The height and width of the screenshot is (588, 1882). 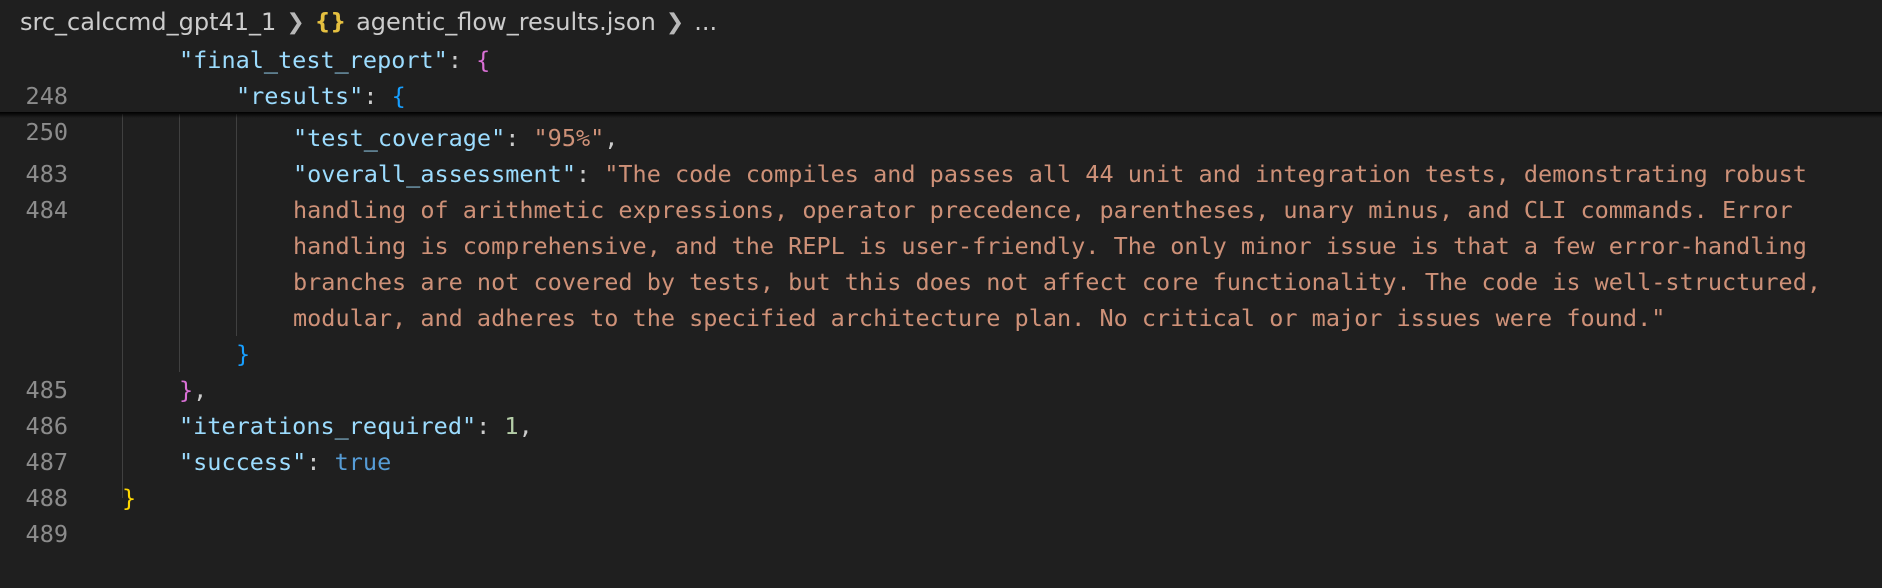 What do you see at coordinates (941, 442) in the screenshot?
I see `code-line-487: 487 "iterations_required": 1,` at bounding box center [941, 442].